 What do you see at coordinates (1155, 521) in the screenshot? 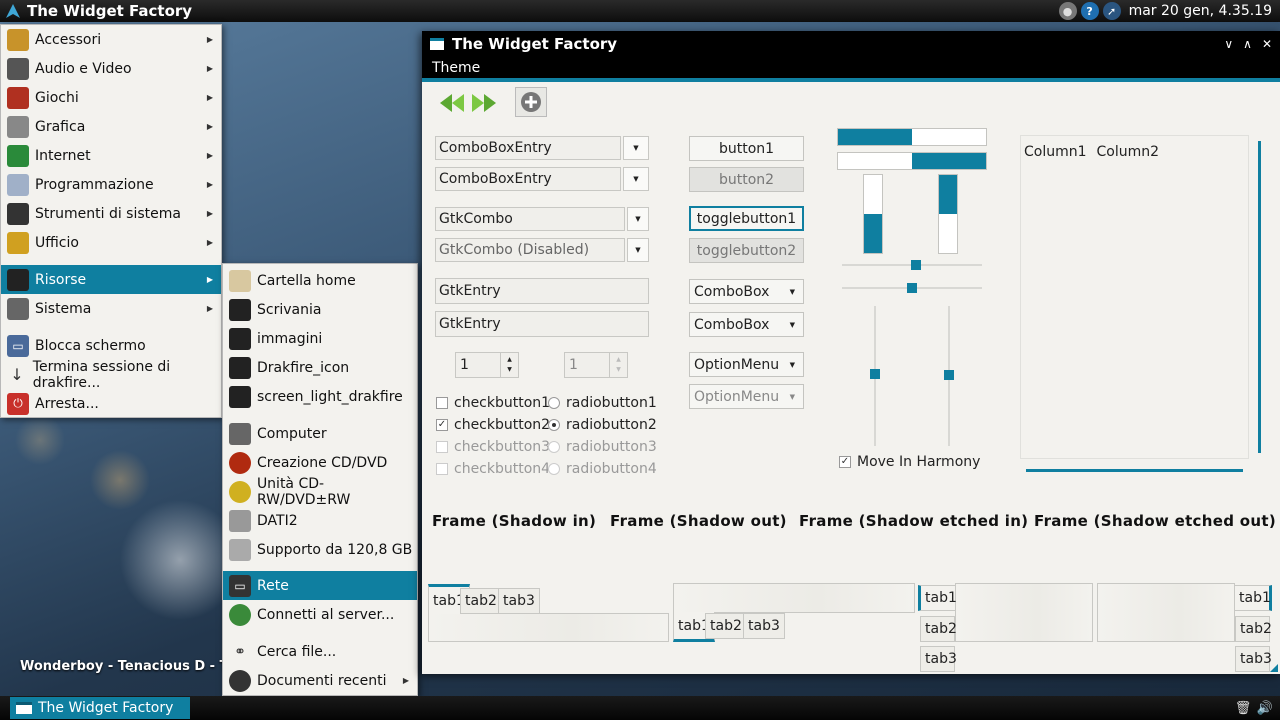
I see `frame-shadow-etched-out-label: Frame (Shadow etched out)` at bounding box center [1155, 521].